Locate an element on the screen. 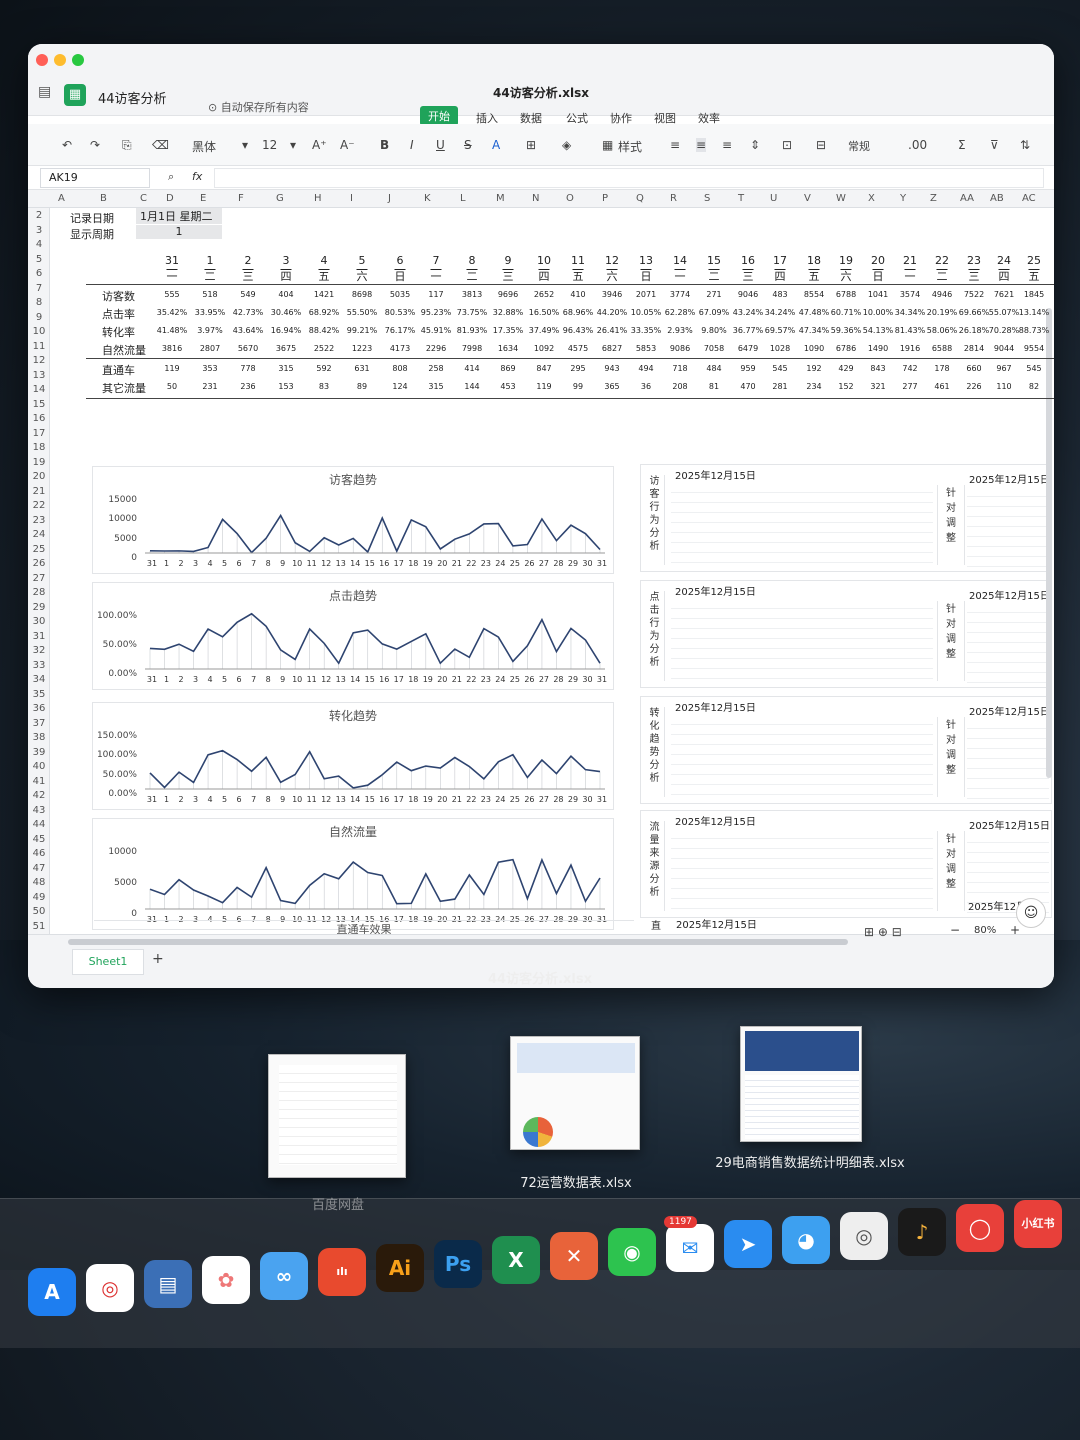 The image size is (1080, 1440). horizontal-scrollbar is located at coordinates (458, 942).